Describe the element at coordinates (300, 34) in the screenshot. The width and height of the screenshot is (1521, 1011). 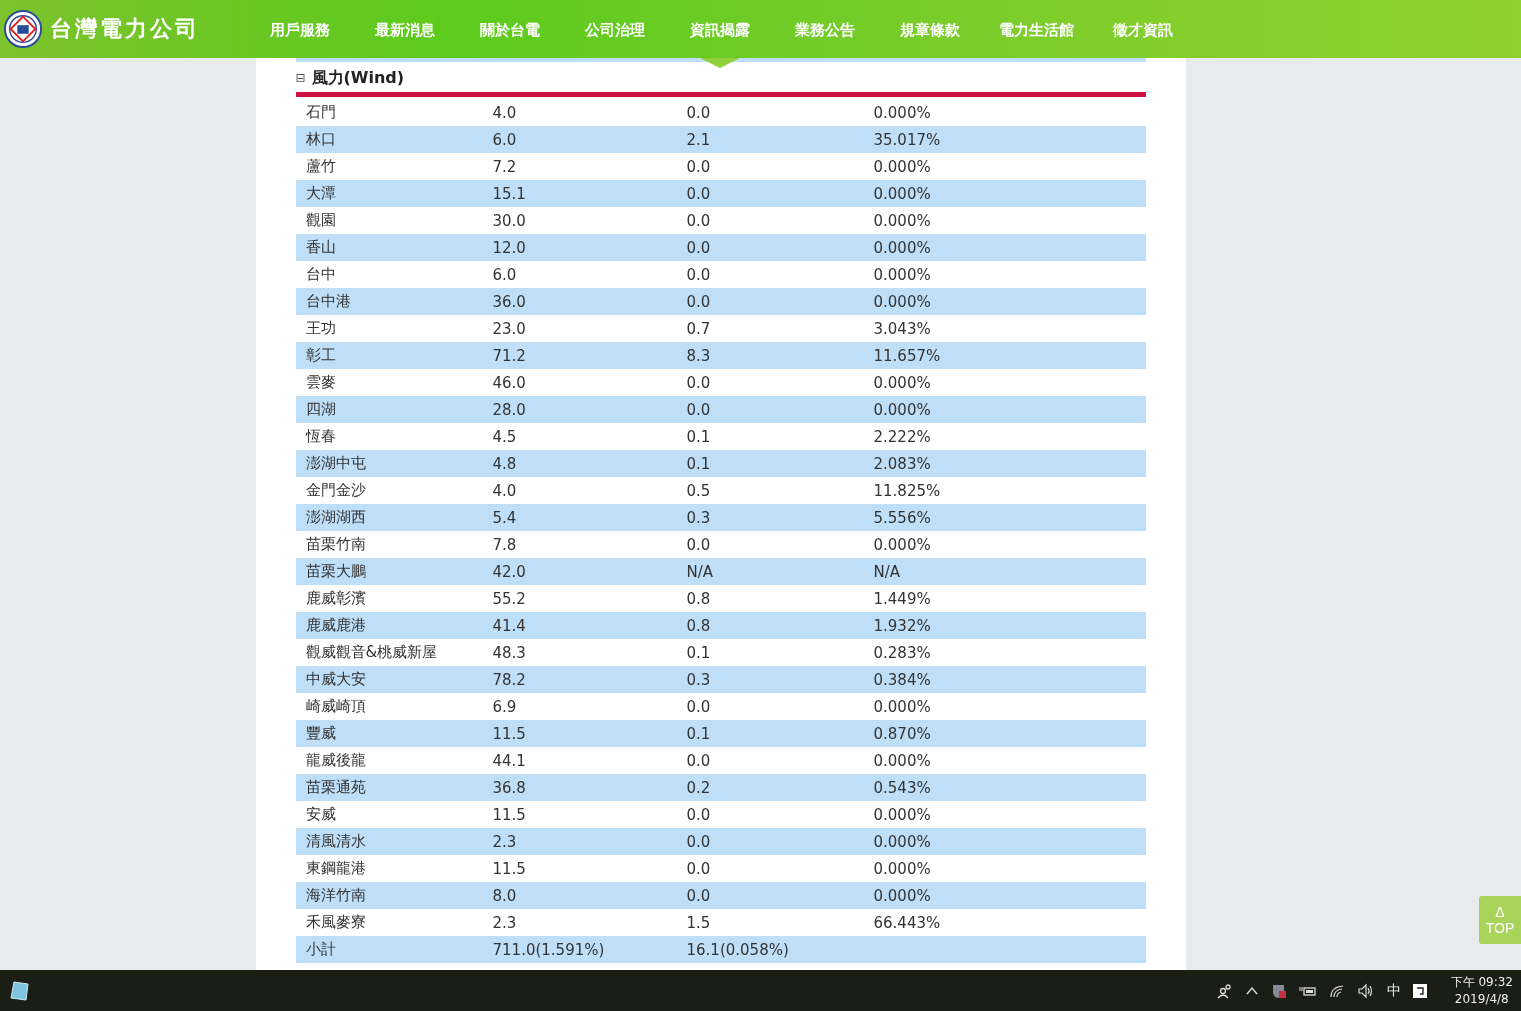
I see `nav-tab: 用戶服務` at that location.